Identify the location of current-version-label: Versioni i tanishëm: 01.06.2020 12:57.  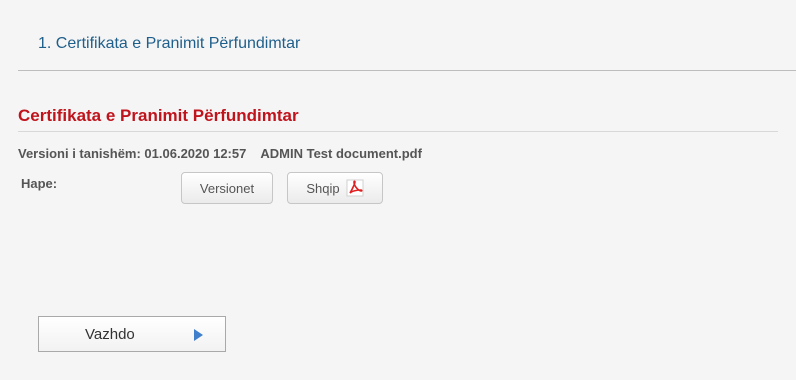
(132, 153).